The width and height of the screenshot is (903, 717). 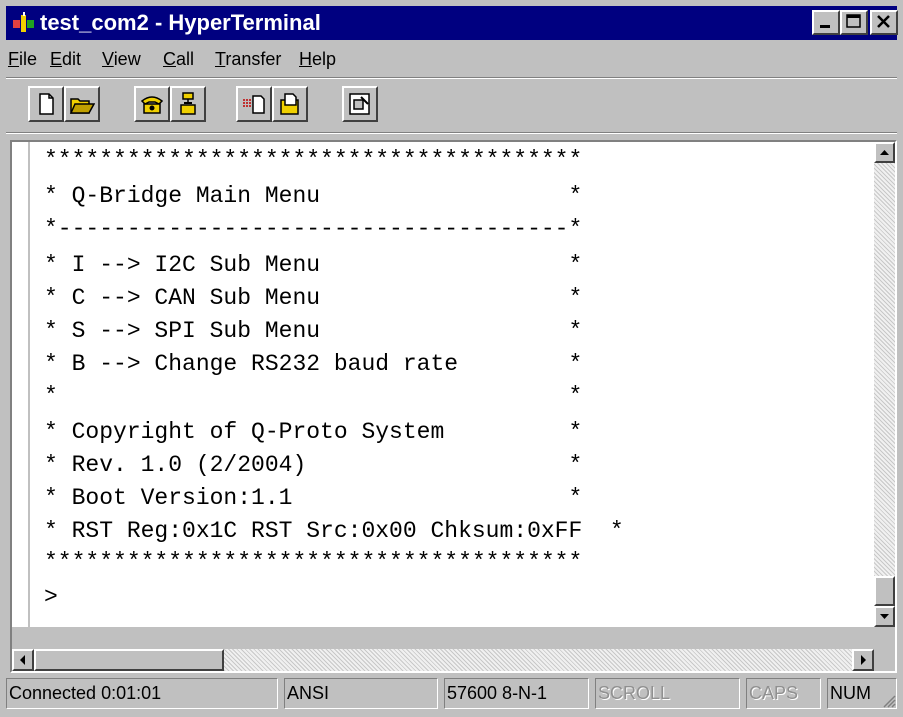 I want to click on connect-icon, so click(x=152, y=105).